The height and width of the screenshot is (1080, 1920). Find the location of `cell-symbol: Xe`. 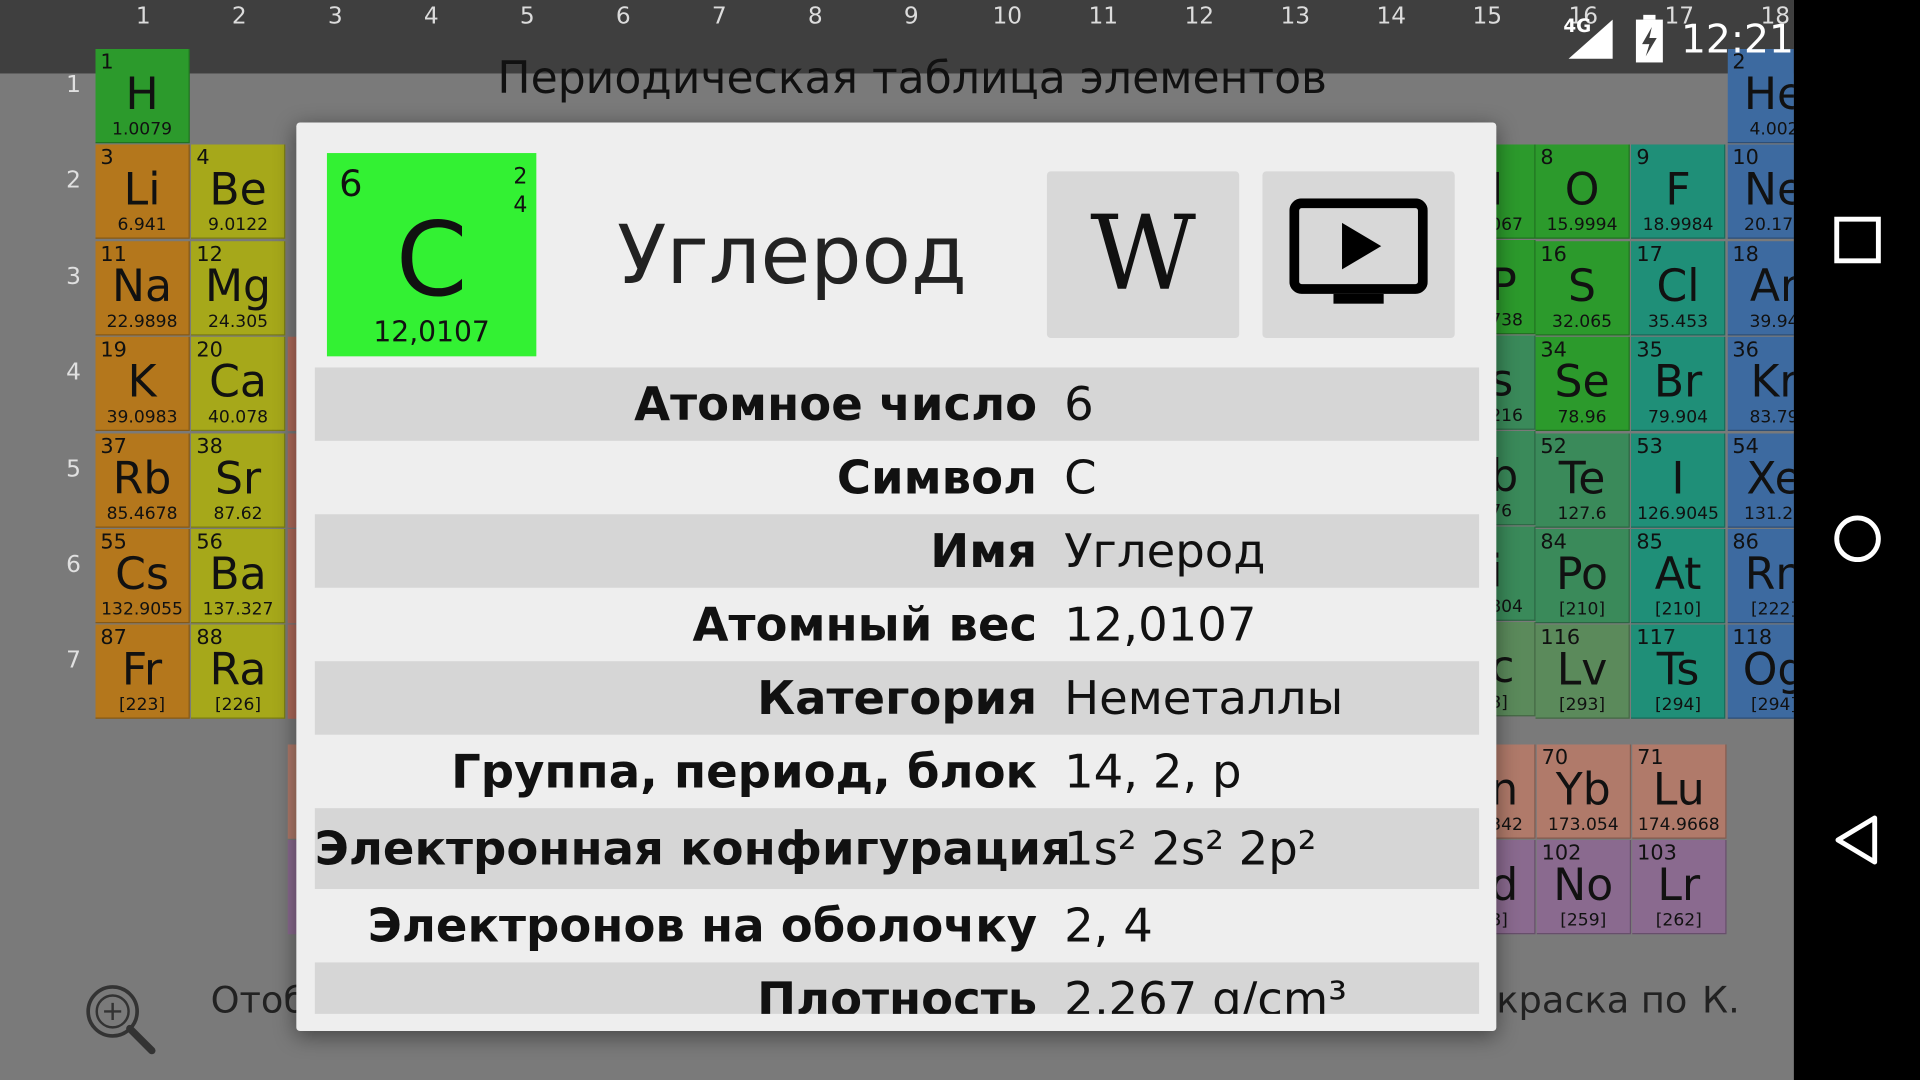

cell-symbol: Xe is located at coordinates (1770, 478).